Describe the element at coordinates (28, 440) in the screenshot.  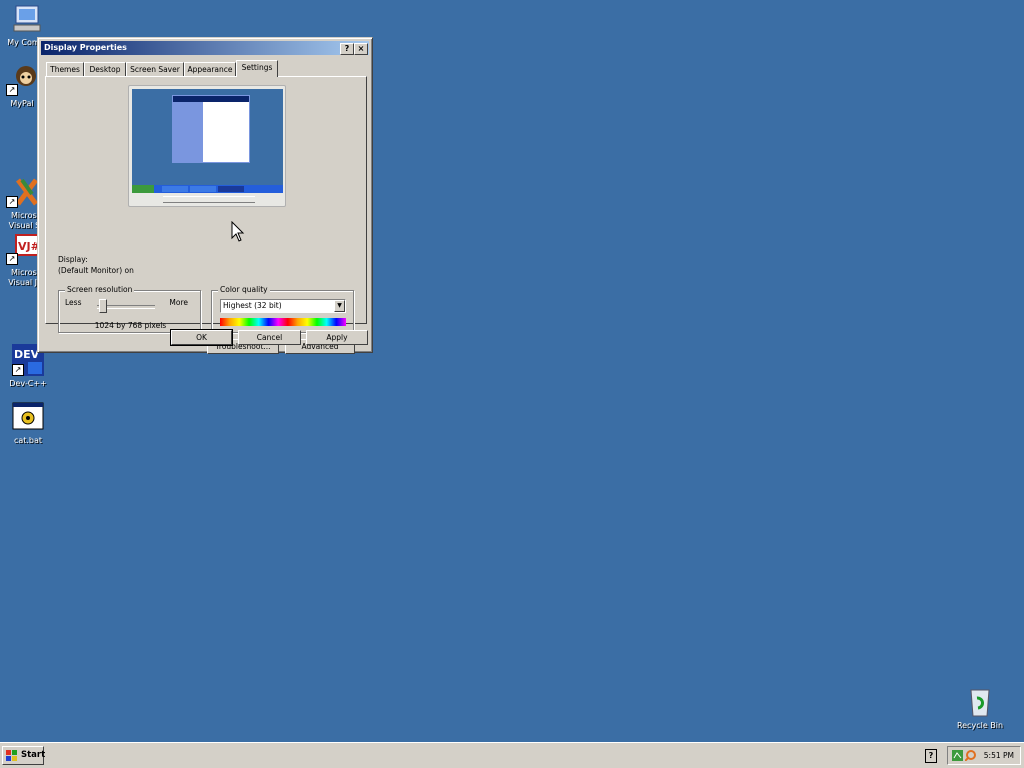
I see `desktop-icon-label: cat.bat` at that location.